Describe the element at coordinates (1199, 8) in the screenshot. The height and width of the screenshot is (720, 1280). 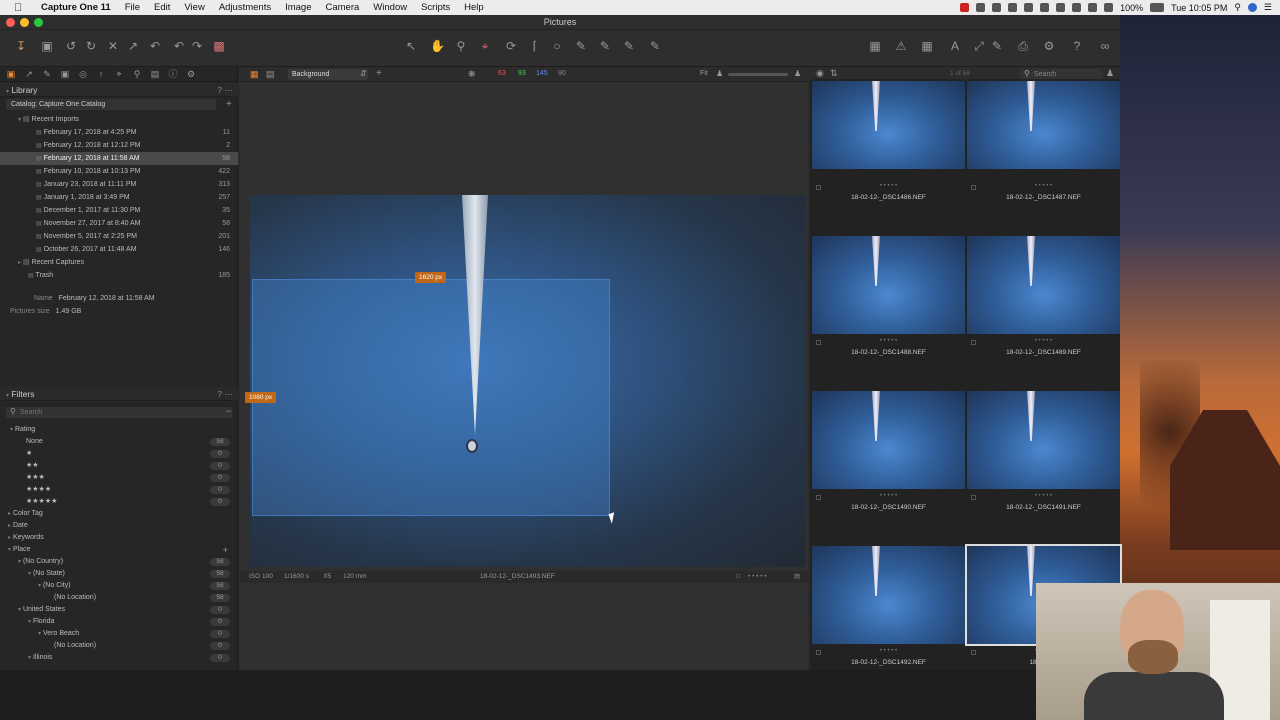
I see `clock: Tue 10:05 PM` at that location.